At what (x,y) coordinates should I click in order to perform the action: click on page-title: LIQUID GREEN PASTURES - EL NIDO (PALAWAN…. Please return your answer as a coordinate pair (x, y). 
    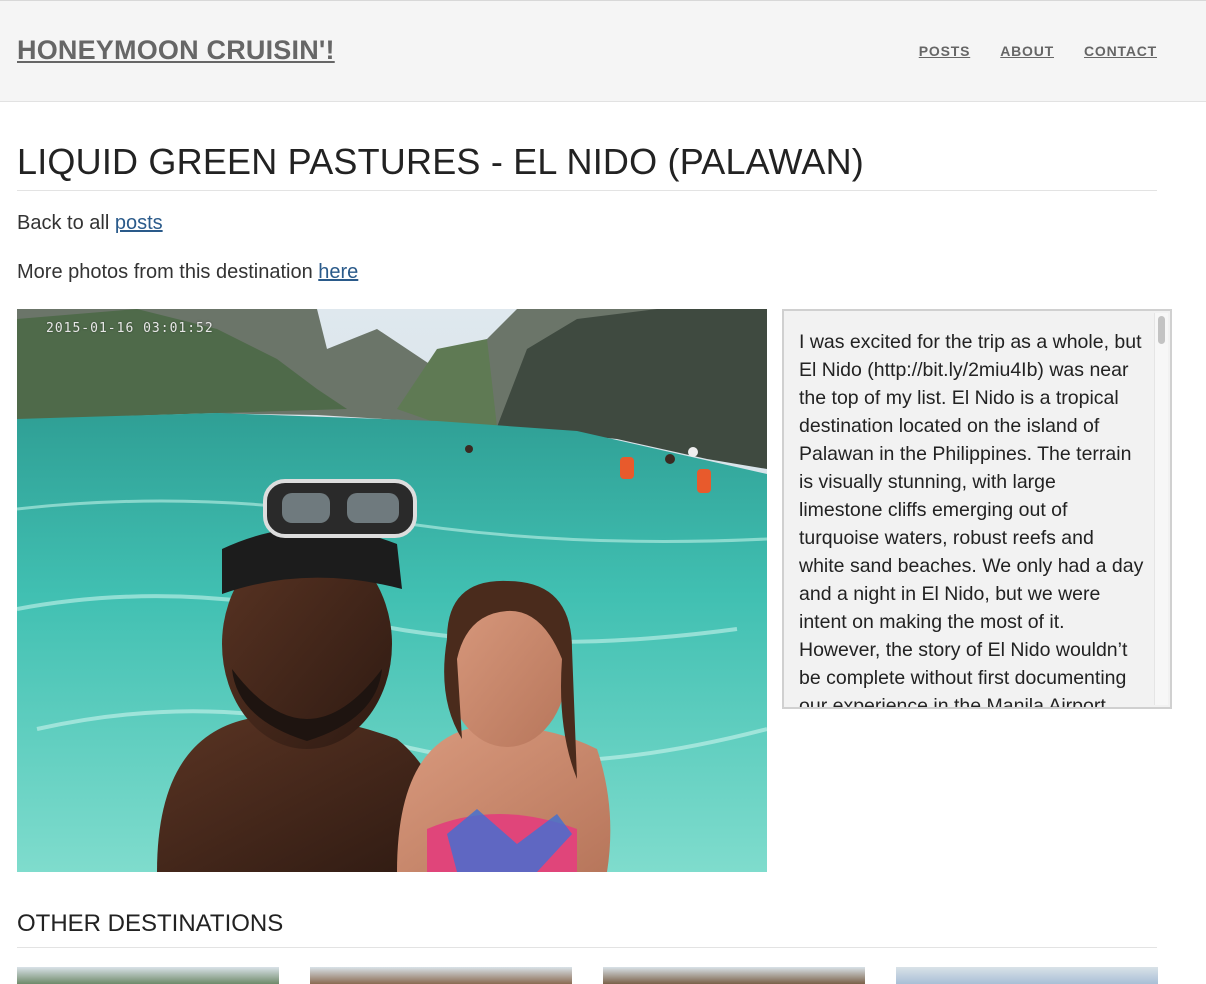
    Looking at the image, I should click on (440, 161).